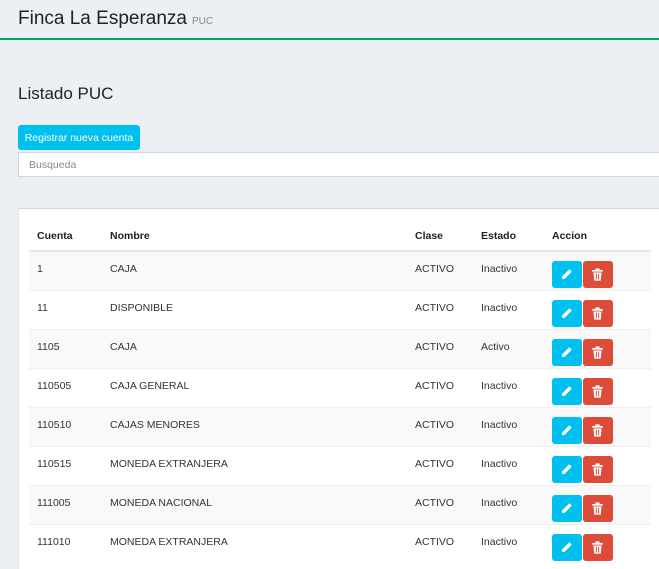 Image resolution: width=659 pixels, height=569 pixels. Describe the element at coordinates (65, 426) in the screenshot. I see `cell-cuenta: 110510` at that location.